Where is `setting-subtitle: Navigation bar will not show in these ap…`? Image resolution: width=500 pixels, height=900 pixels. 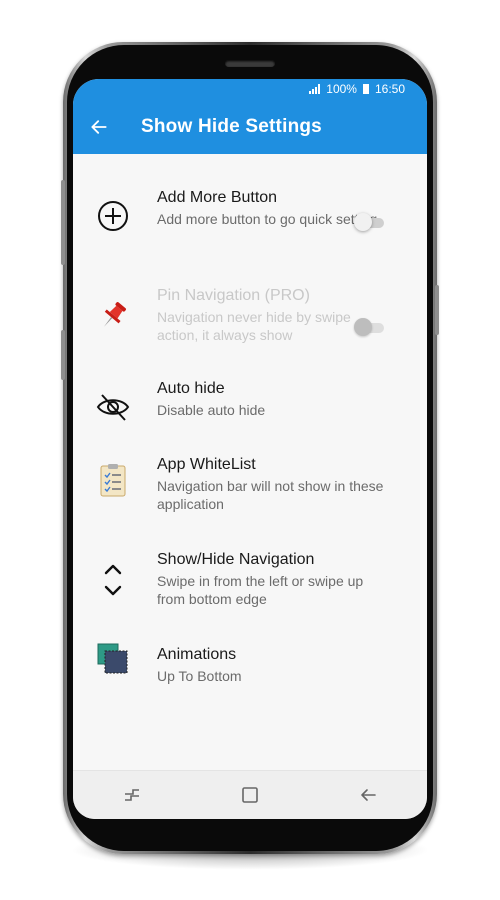 setting-subtitle: Navigation bar will not show in these ap… is located at coordinates (270, 495).